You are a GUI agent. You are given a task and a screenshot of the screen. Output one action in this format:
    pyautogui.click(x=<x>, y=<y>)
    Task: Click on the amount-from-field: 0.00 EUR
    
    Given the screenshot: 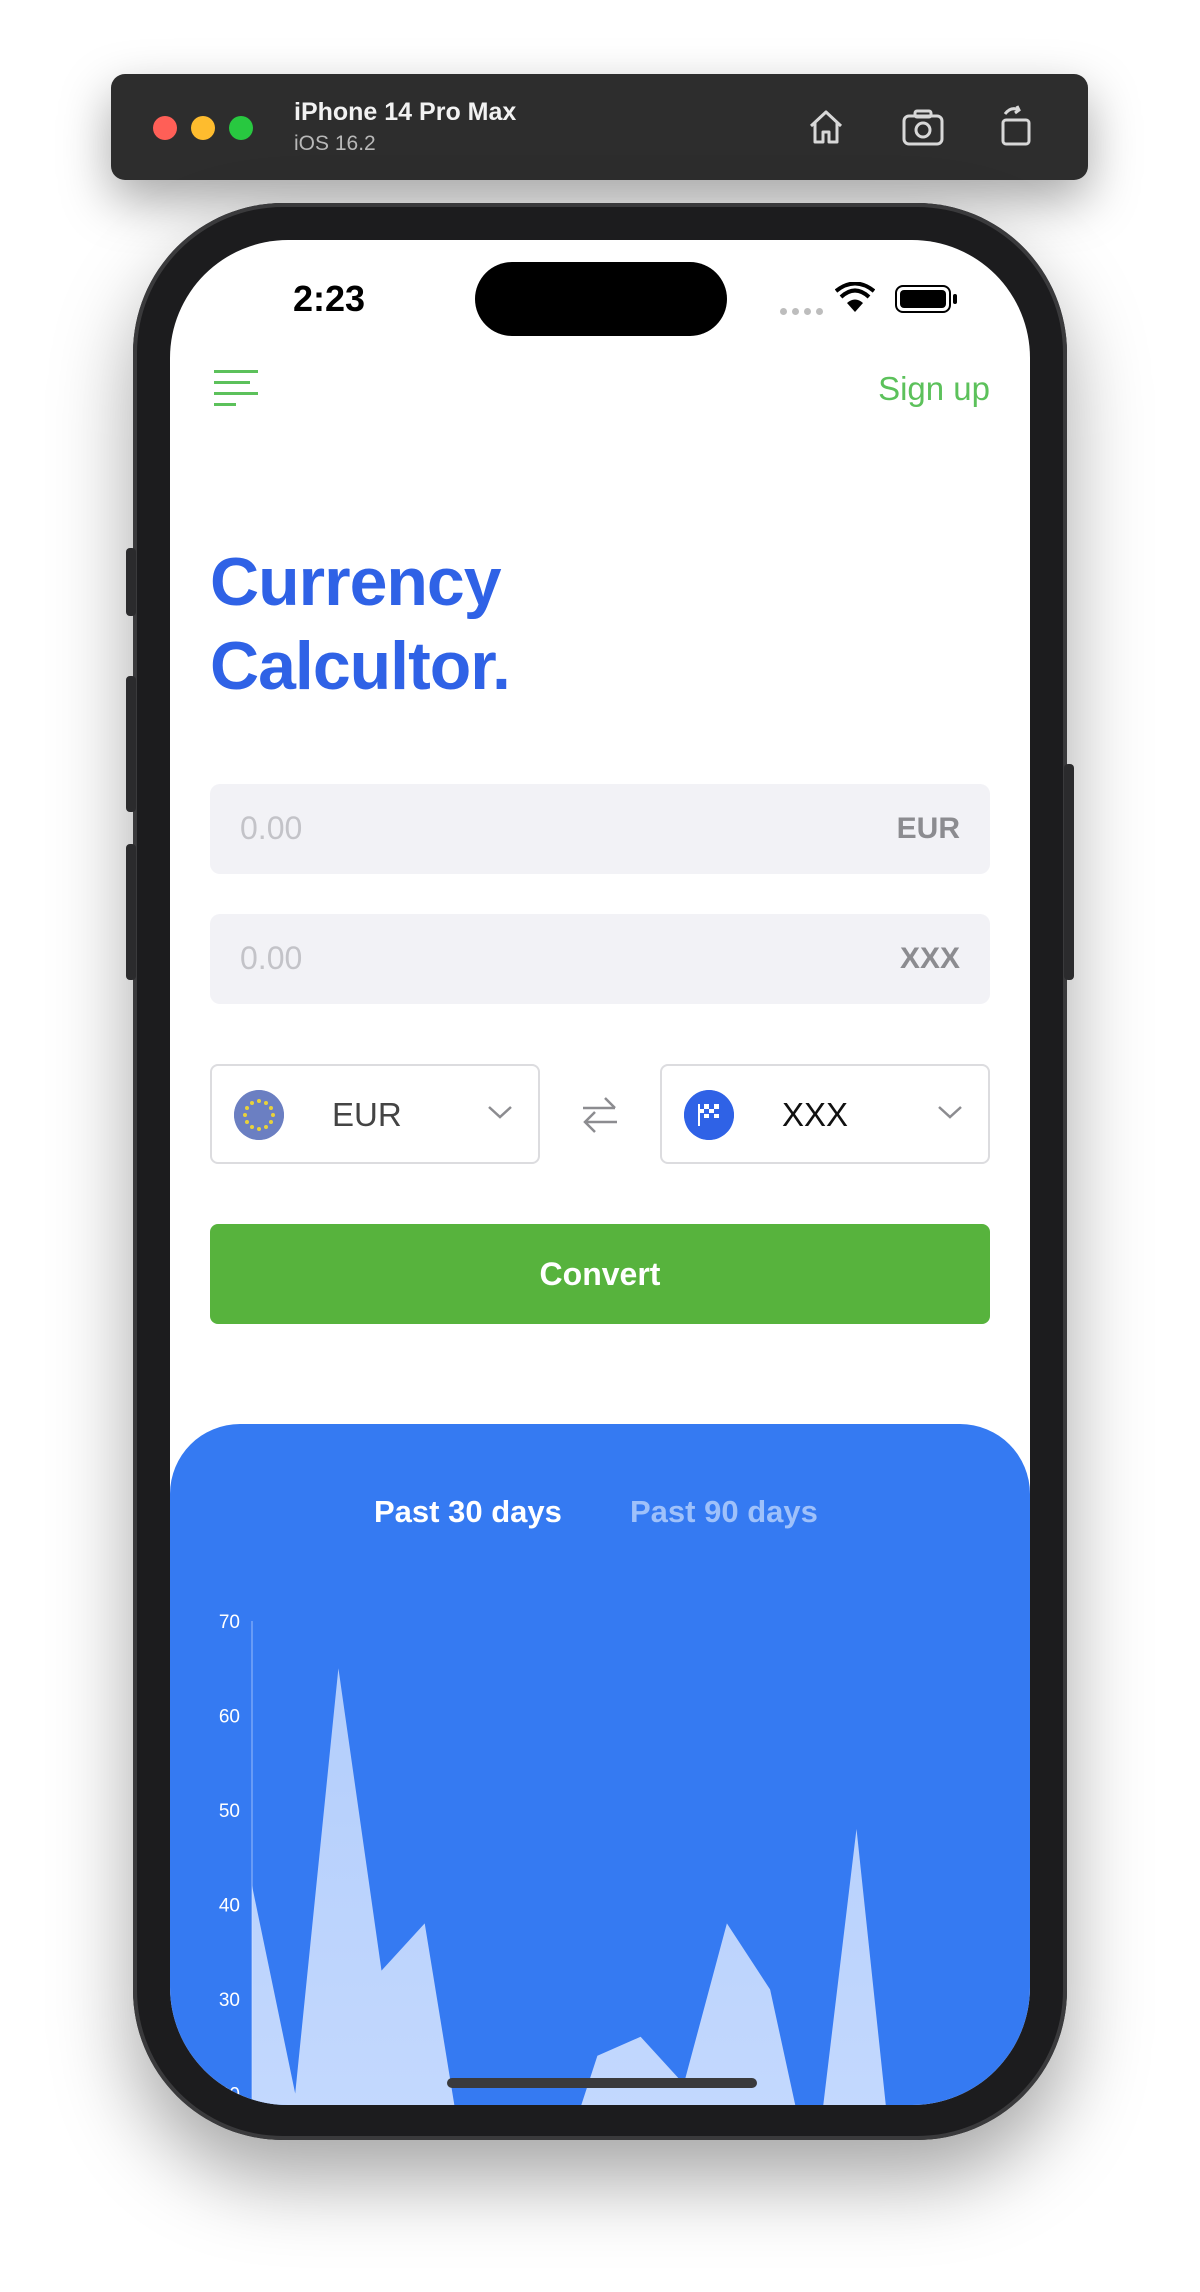 What is the action you would take?
    pyautogui.click(x=600, y=829)
    